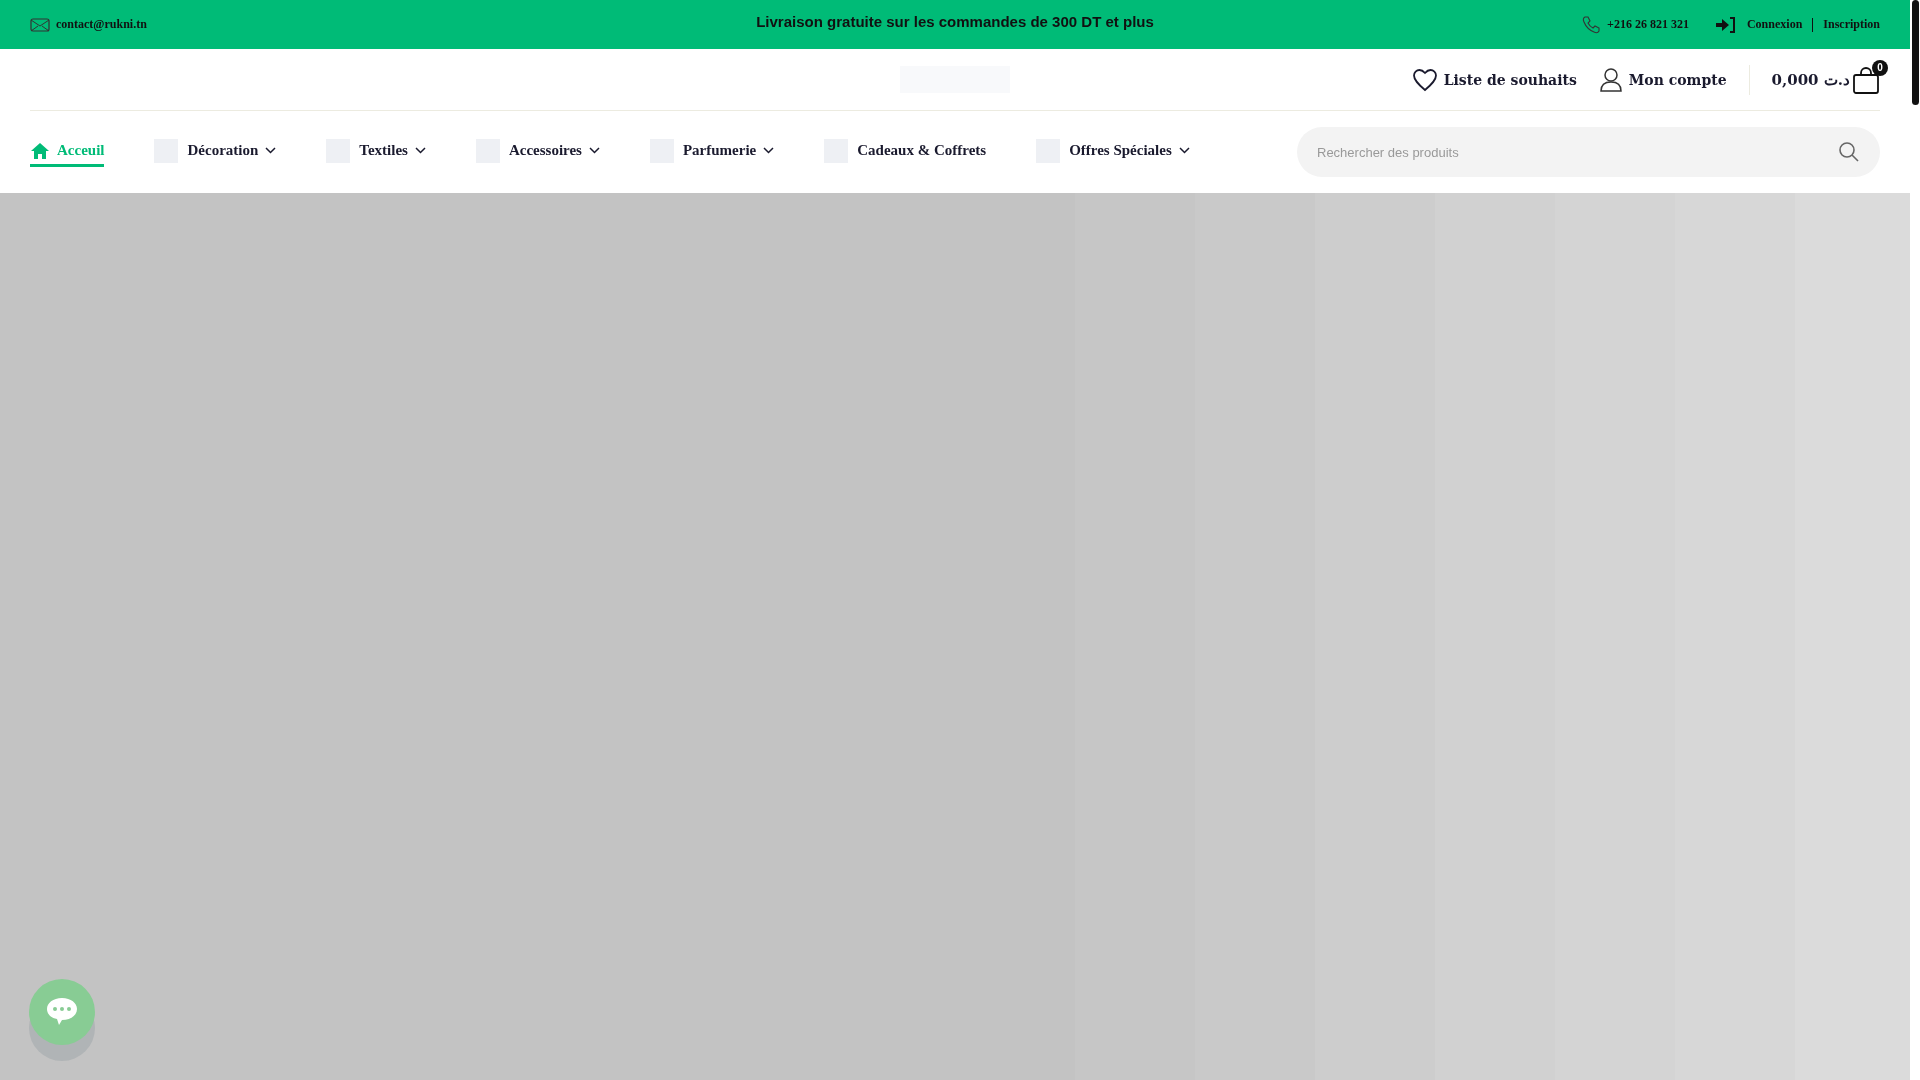 Image resolution: width=1920 pixels, height=1080 pixels. I want to click on nav-item: Accessoires, so click(537, 152).